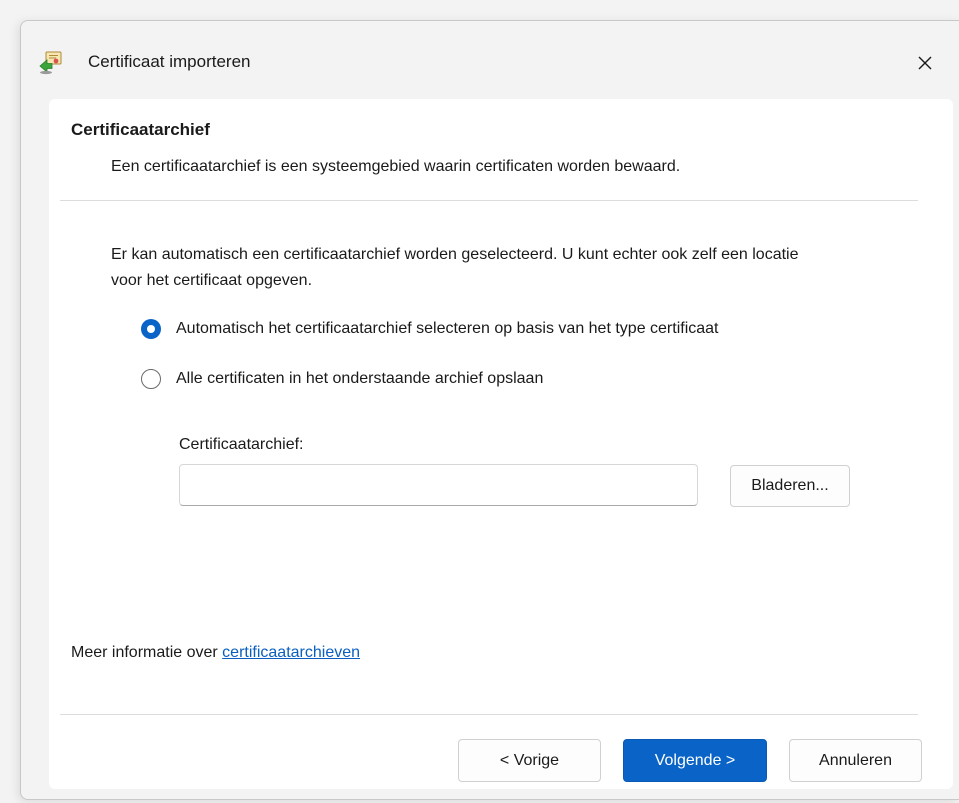 The image size is (959, 803). Describe the element at coordinates (855, 760) in the screenshot. I see `cancel-button: Annuleren` at that location.